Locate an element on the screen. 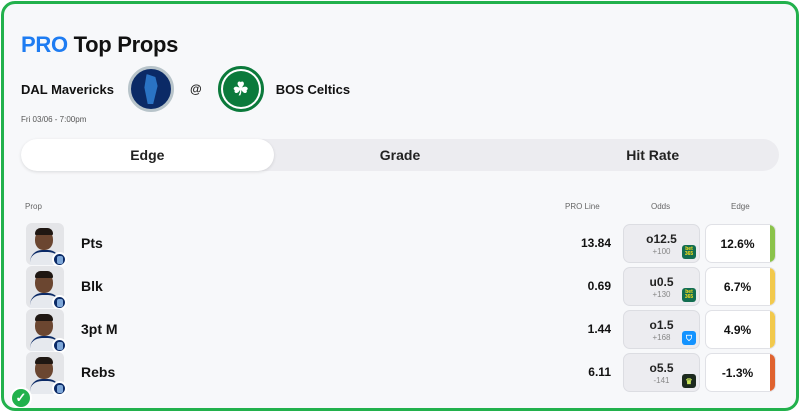  edge-cell: 6.7% is located at coordinates (740, 286).